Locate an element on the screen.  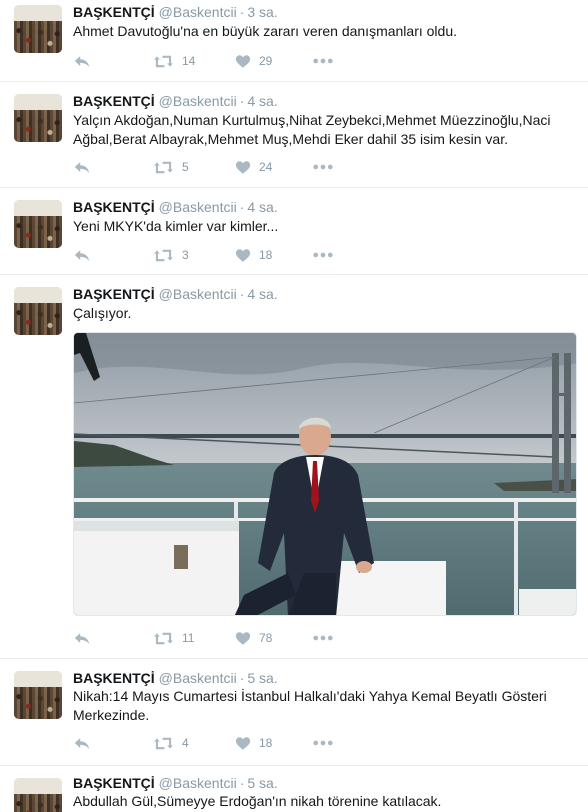
like-count: 24 is located at coordinates (266, 167).